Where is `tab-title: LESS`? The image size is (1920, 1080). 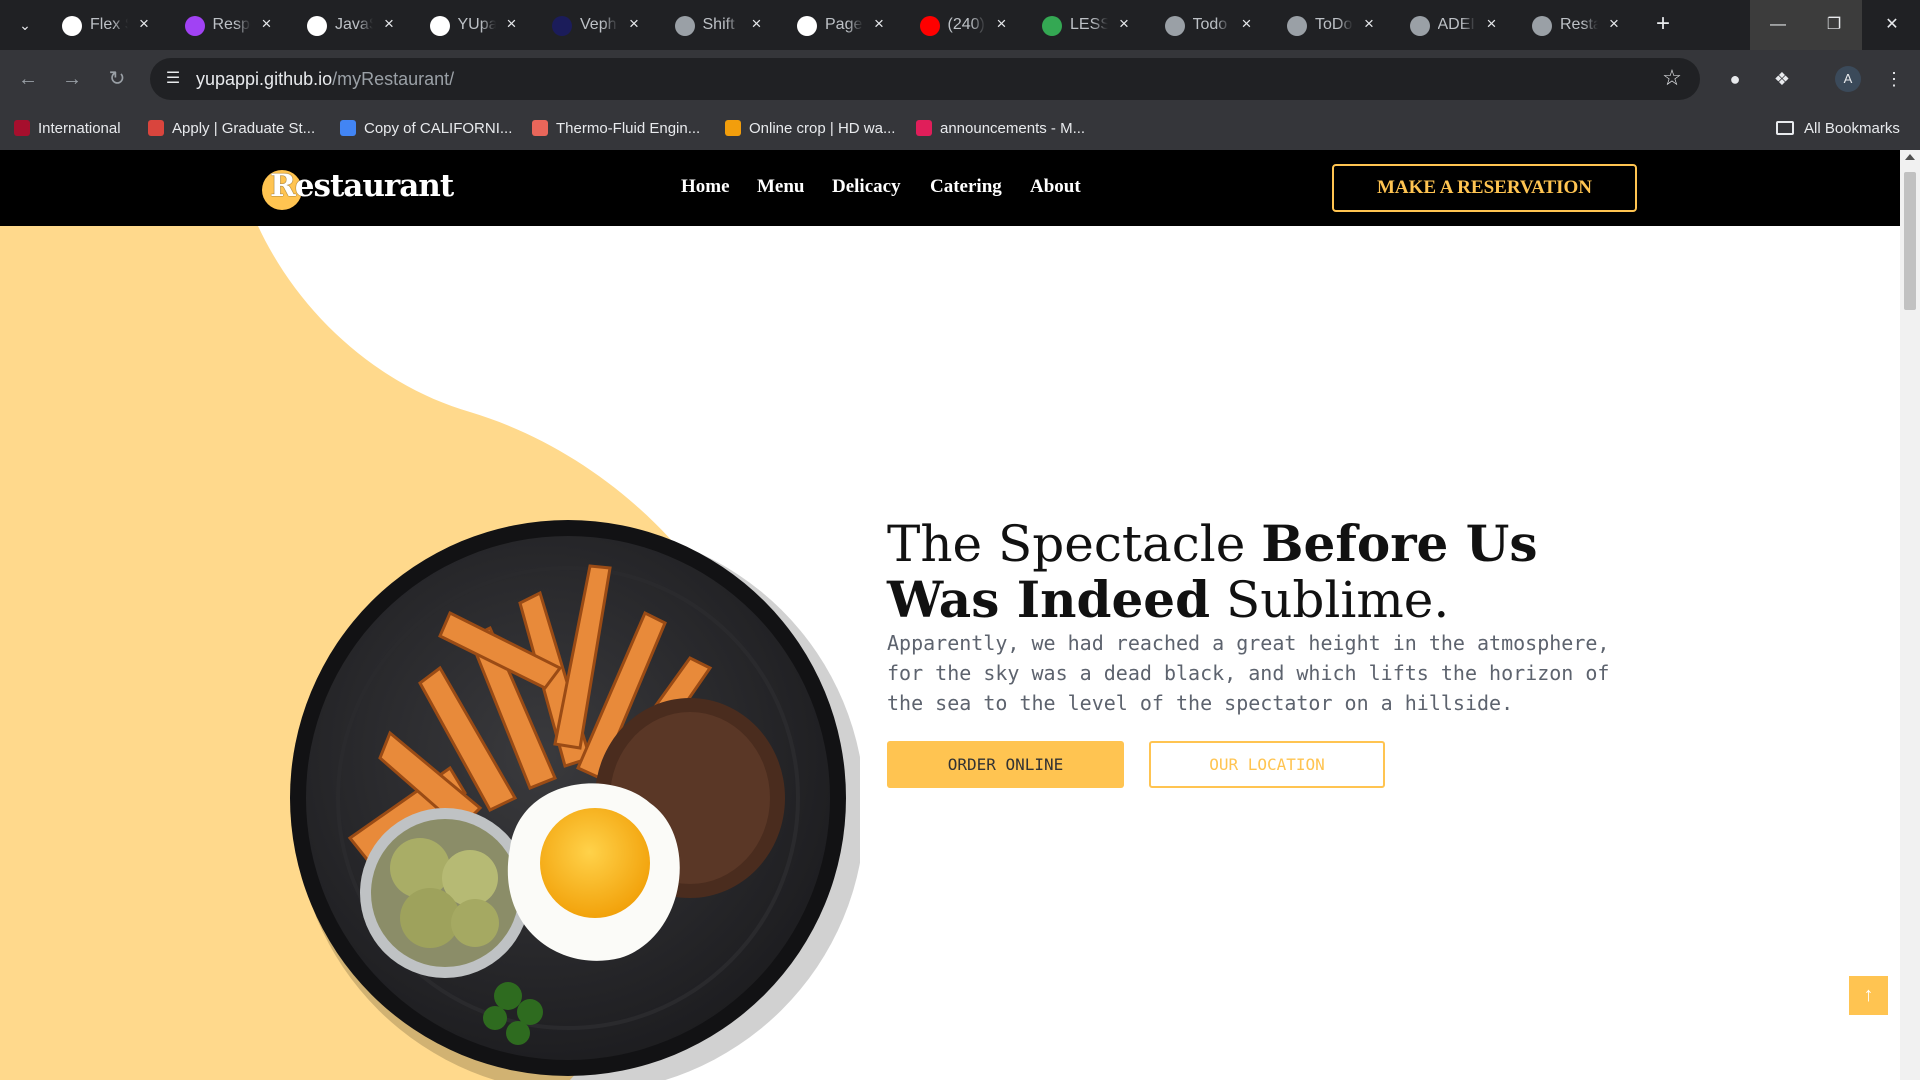
tab-title: LESS is located at coordinates (1089, 24).